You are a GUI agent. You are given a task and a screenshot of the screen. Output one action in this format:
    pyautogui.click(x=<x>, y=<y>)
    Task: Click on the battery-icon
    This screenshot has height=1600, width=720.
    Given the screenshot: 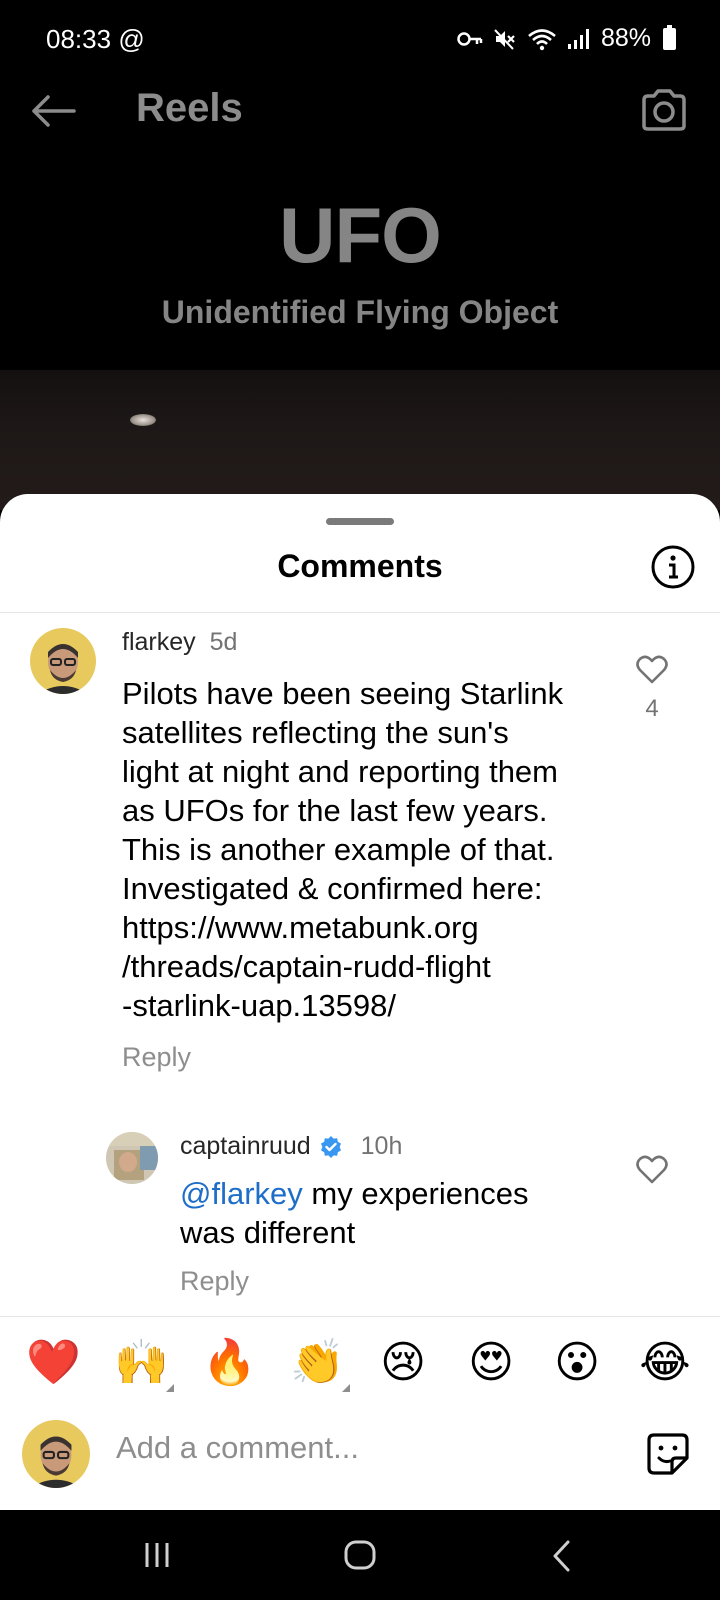 What is the action you would take?
    pyautogui.click(x=669, y=37)
    